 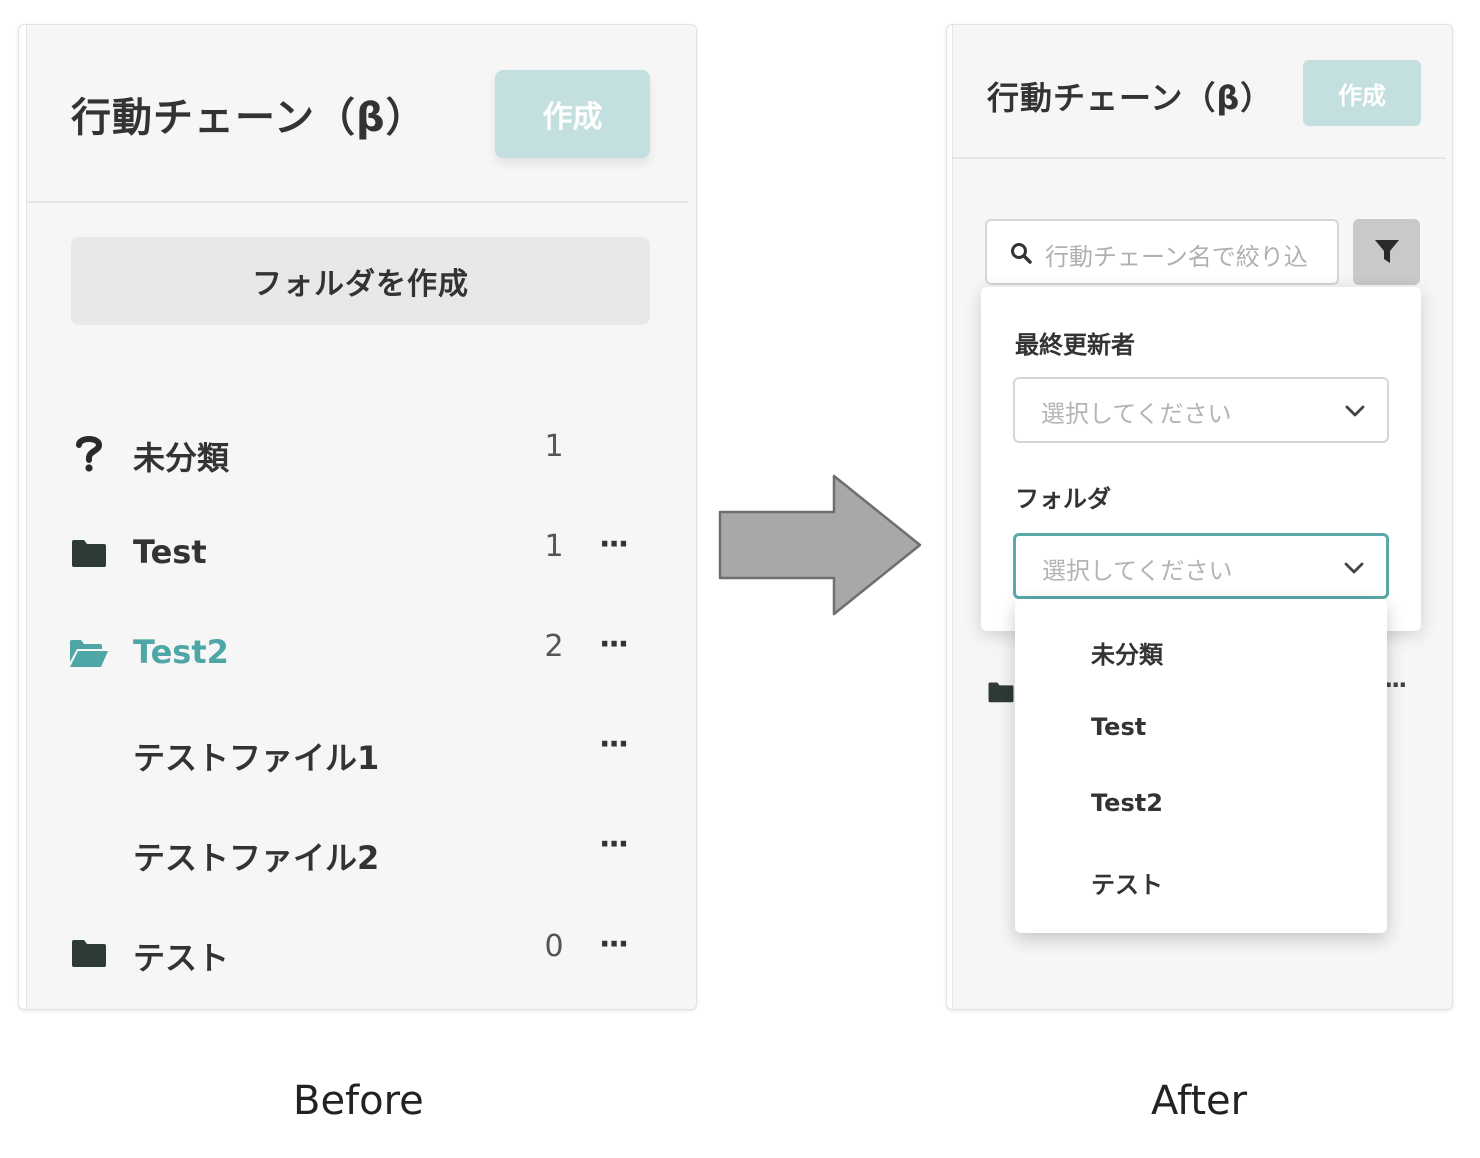 What do you see at coordinates (1063, 499) in the screenshot?
I see `folder-filter-label: フォルダ` at bounding box center [1063, 499].